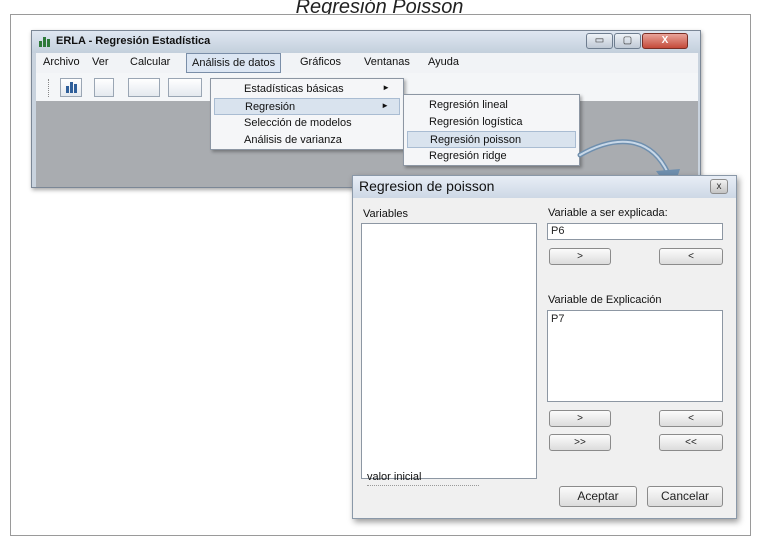 This screenshot has height=541, width=759. What do you see at coordinates (427, 186) in the screenshot?
I see `dialog-title: Regresion de poisson` at bounding box center [427, 186].